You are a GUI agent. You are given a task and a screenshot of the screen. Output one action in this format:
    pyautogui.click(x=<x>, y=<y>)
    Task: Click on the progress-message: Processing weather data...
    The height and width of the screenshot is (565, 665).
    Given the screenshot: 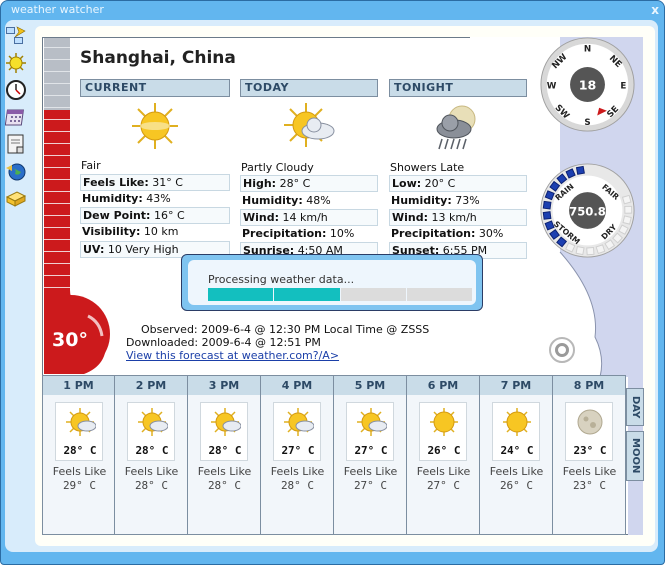 What is the action you would take?
    pyautogui.click(x=281, y=279)
    